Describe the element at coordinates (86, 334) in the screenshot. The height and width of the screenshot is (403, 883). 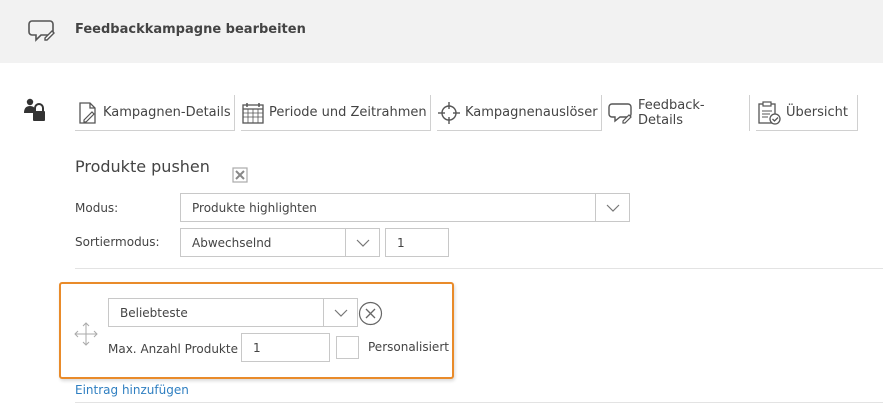
I see `move-icon` at that location.